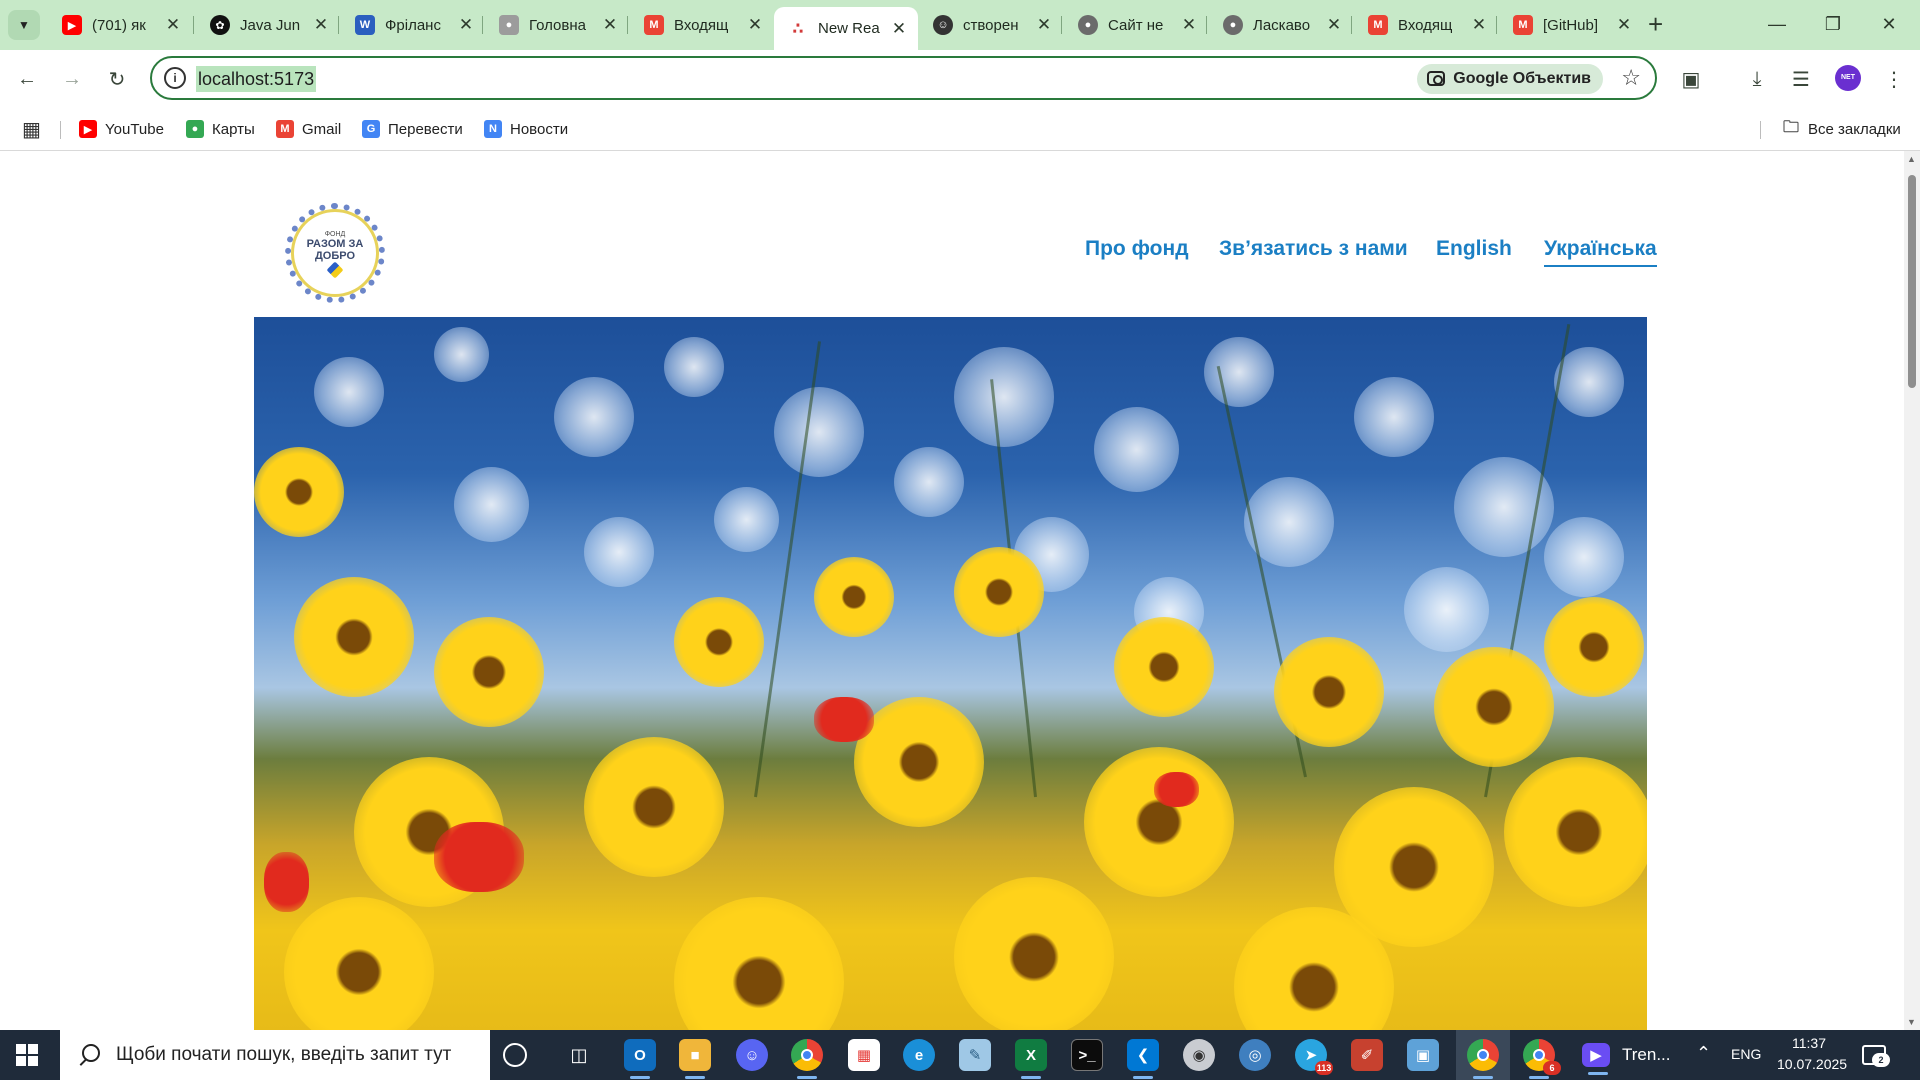 This screenshot has height=1080, width=1920. Describe the element at coordinates (1600, 252) in the screenshot. I see `nav-ukrainian: Українська` at that location.